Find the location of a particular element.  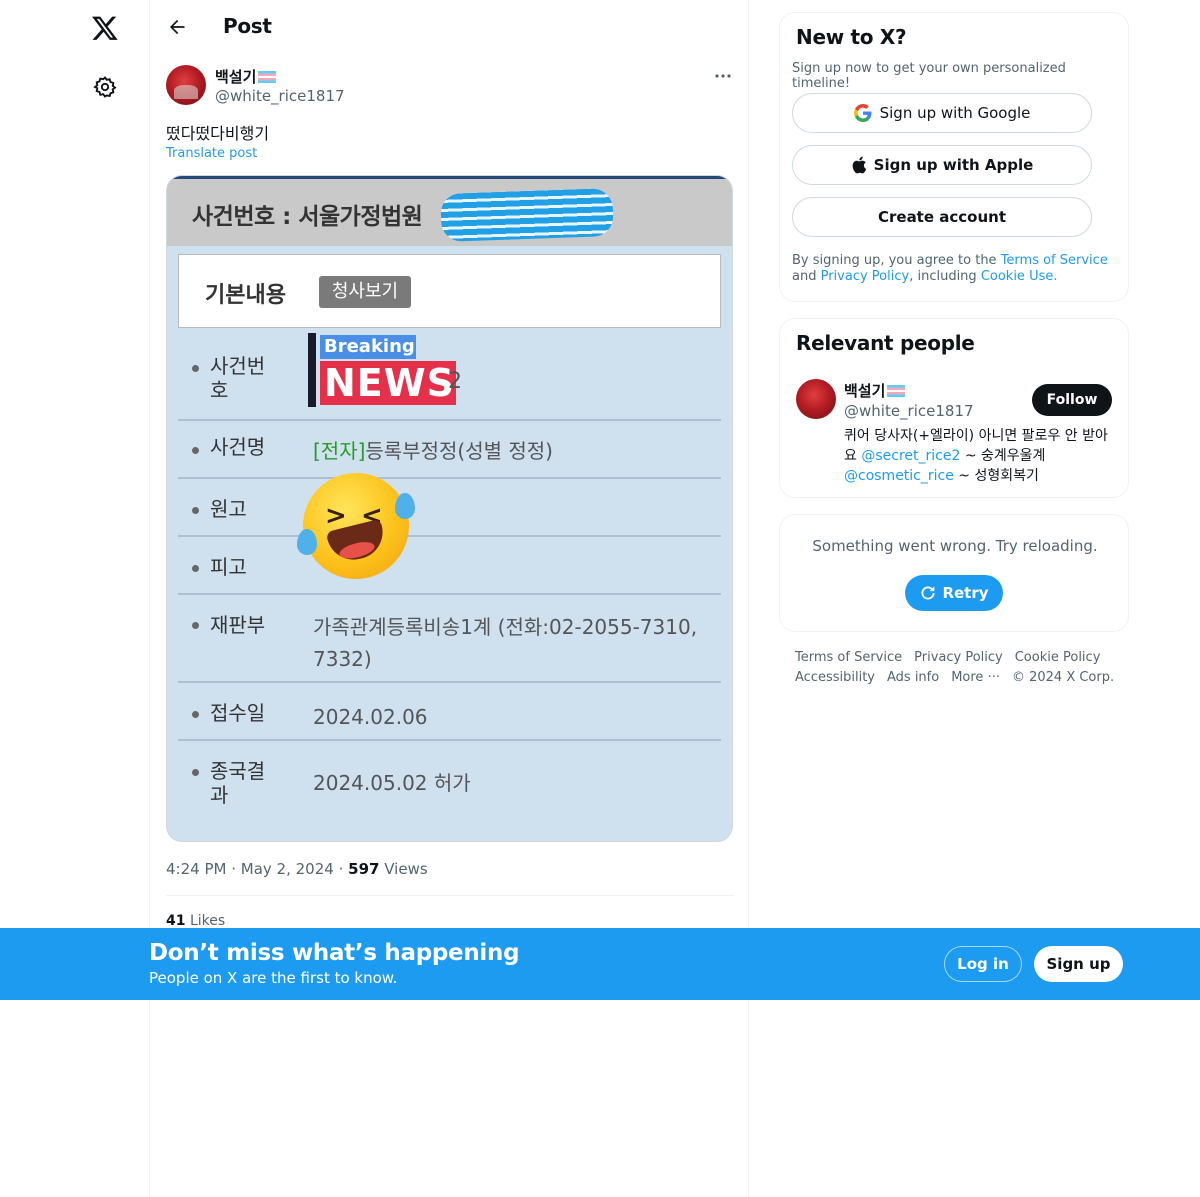

image-basic-button: 청사보기 is located at coordinates (365, 292).